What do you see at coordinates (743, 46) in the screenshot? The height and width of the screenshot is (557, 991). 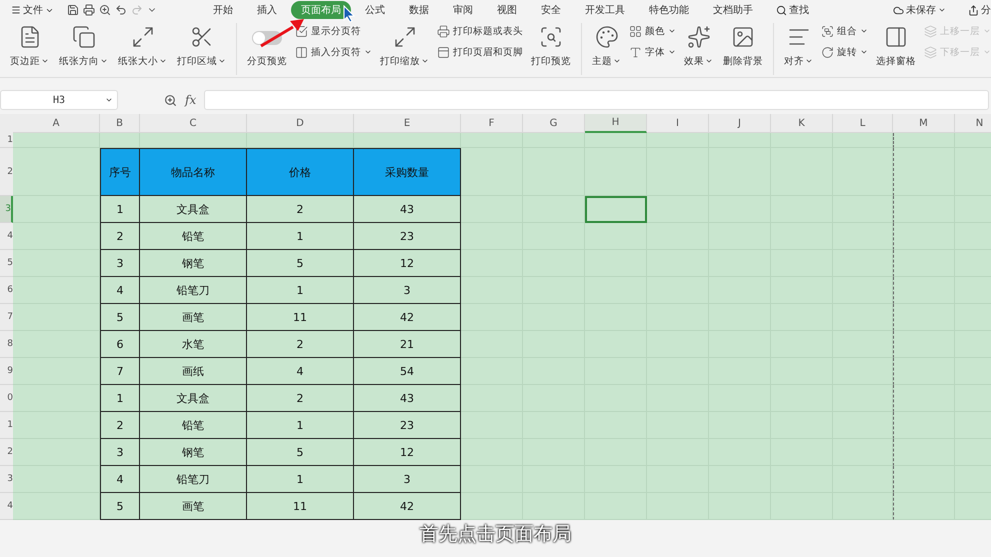 I see `ribbon-button: 删除背景` at bounding box center [743, 46].